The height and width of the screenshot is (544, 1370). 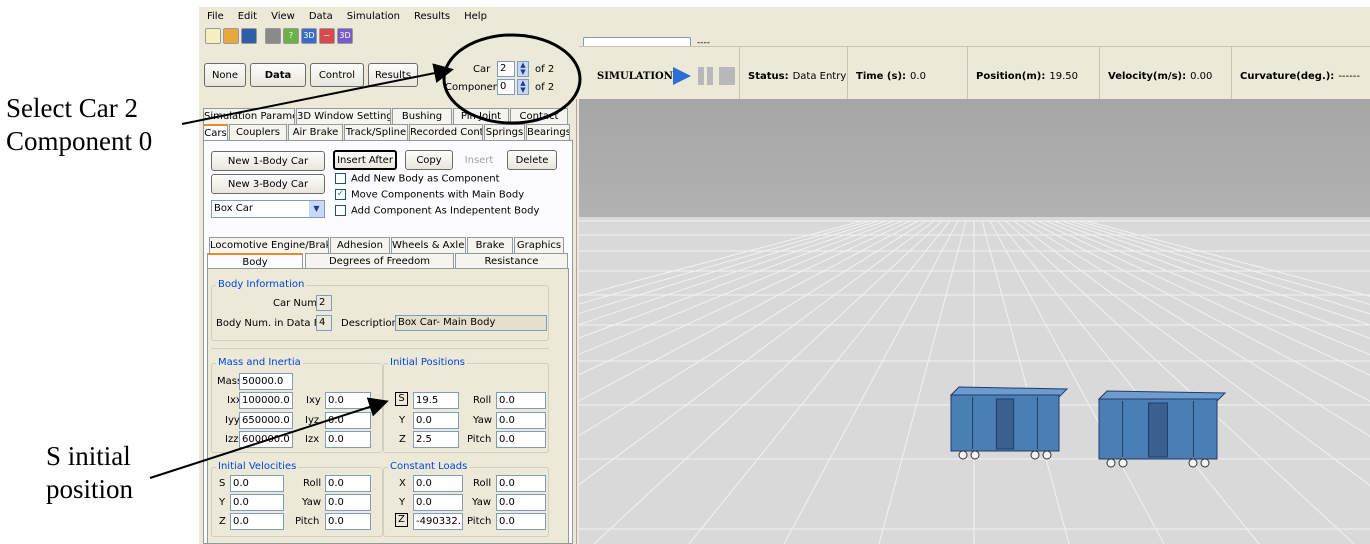 I want to click on tab-air-brake: Air Brake, so click(x=315, y=132).